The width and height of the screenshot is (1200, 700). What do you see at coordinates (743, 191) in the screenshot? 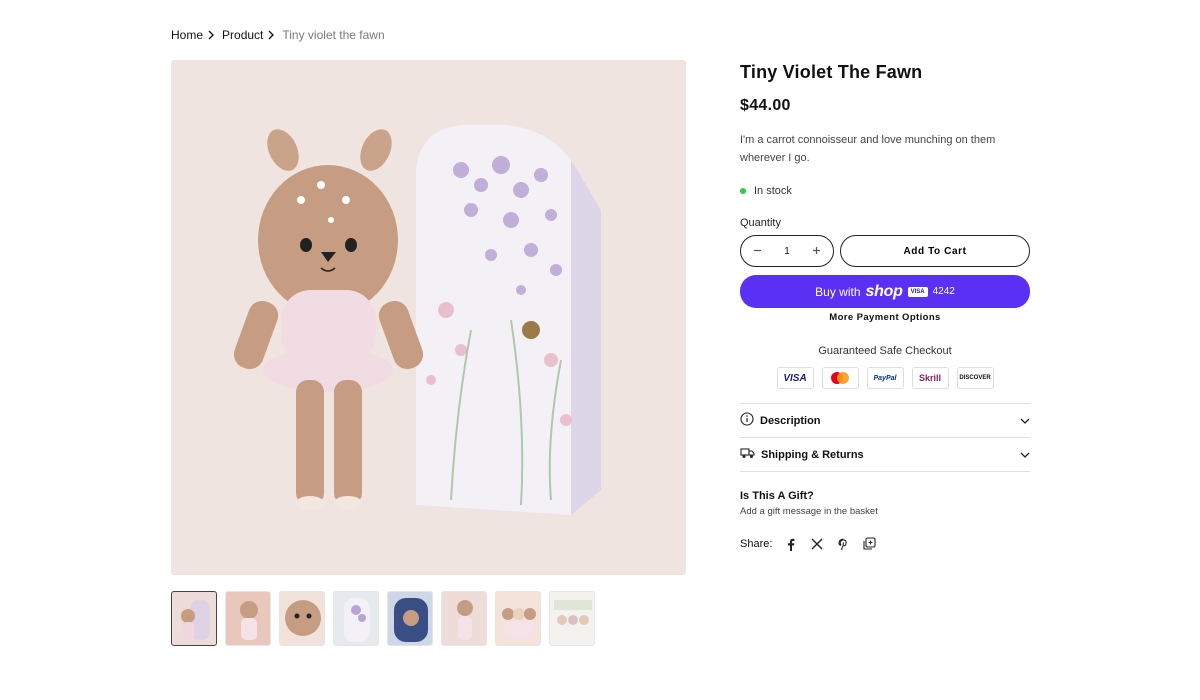
I see `stock-dot-icon` at bounding box center [743, 191].